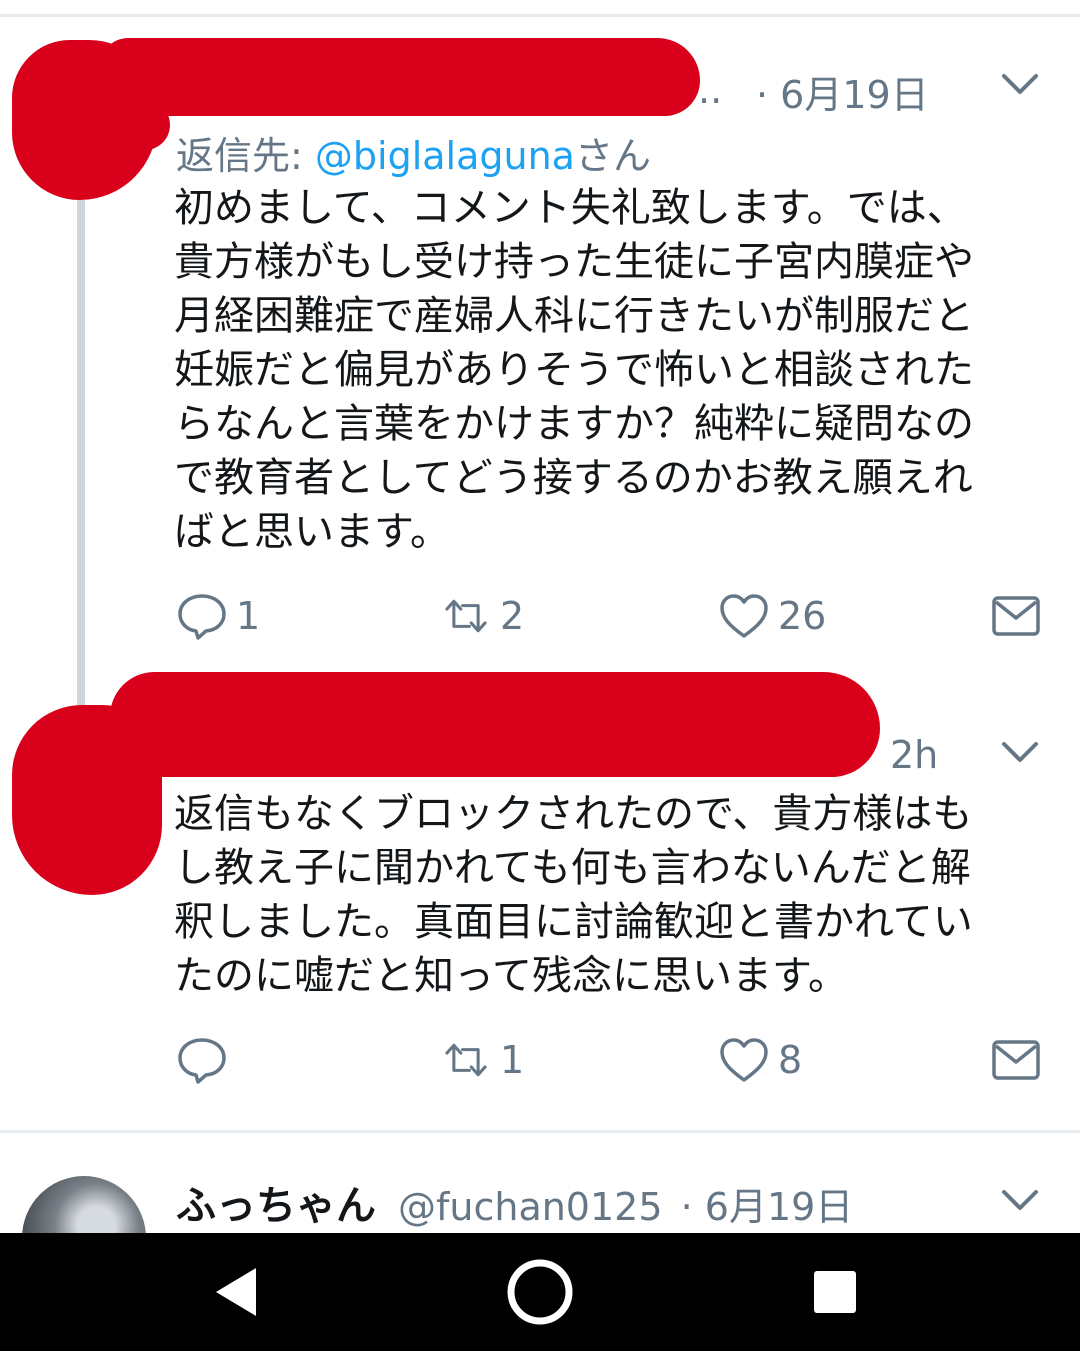  What do you see at coordinates (802, 616) in the screenshot?
I see `like-count: 26` at bounding box center [802, 616].